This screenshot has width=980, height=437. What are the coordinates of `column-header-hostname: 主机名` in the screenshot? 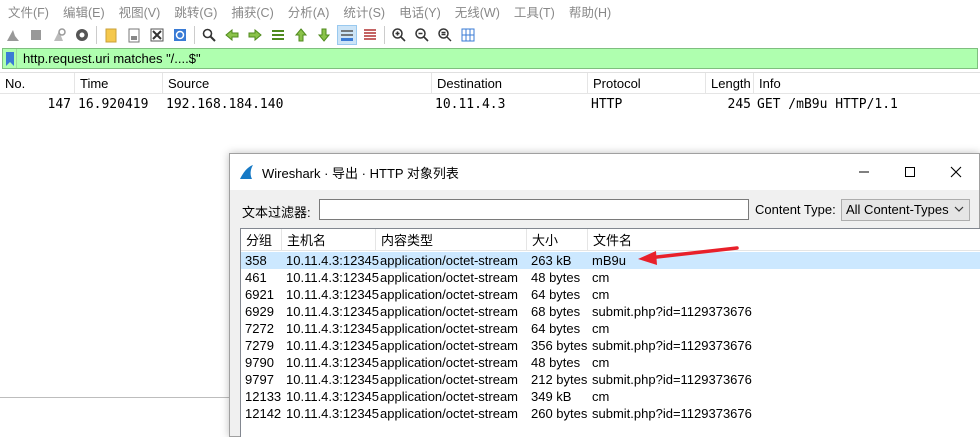 It's located at (329, 240).